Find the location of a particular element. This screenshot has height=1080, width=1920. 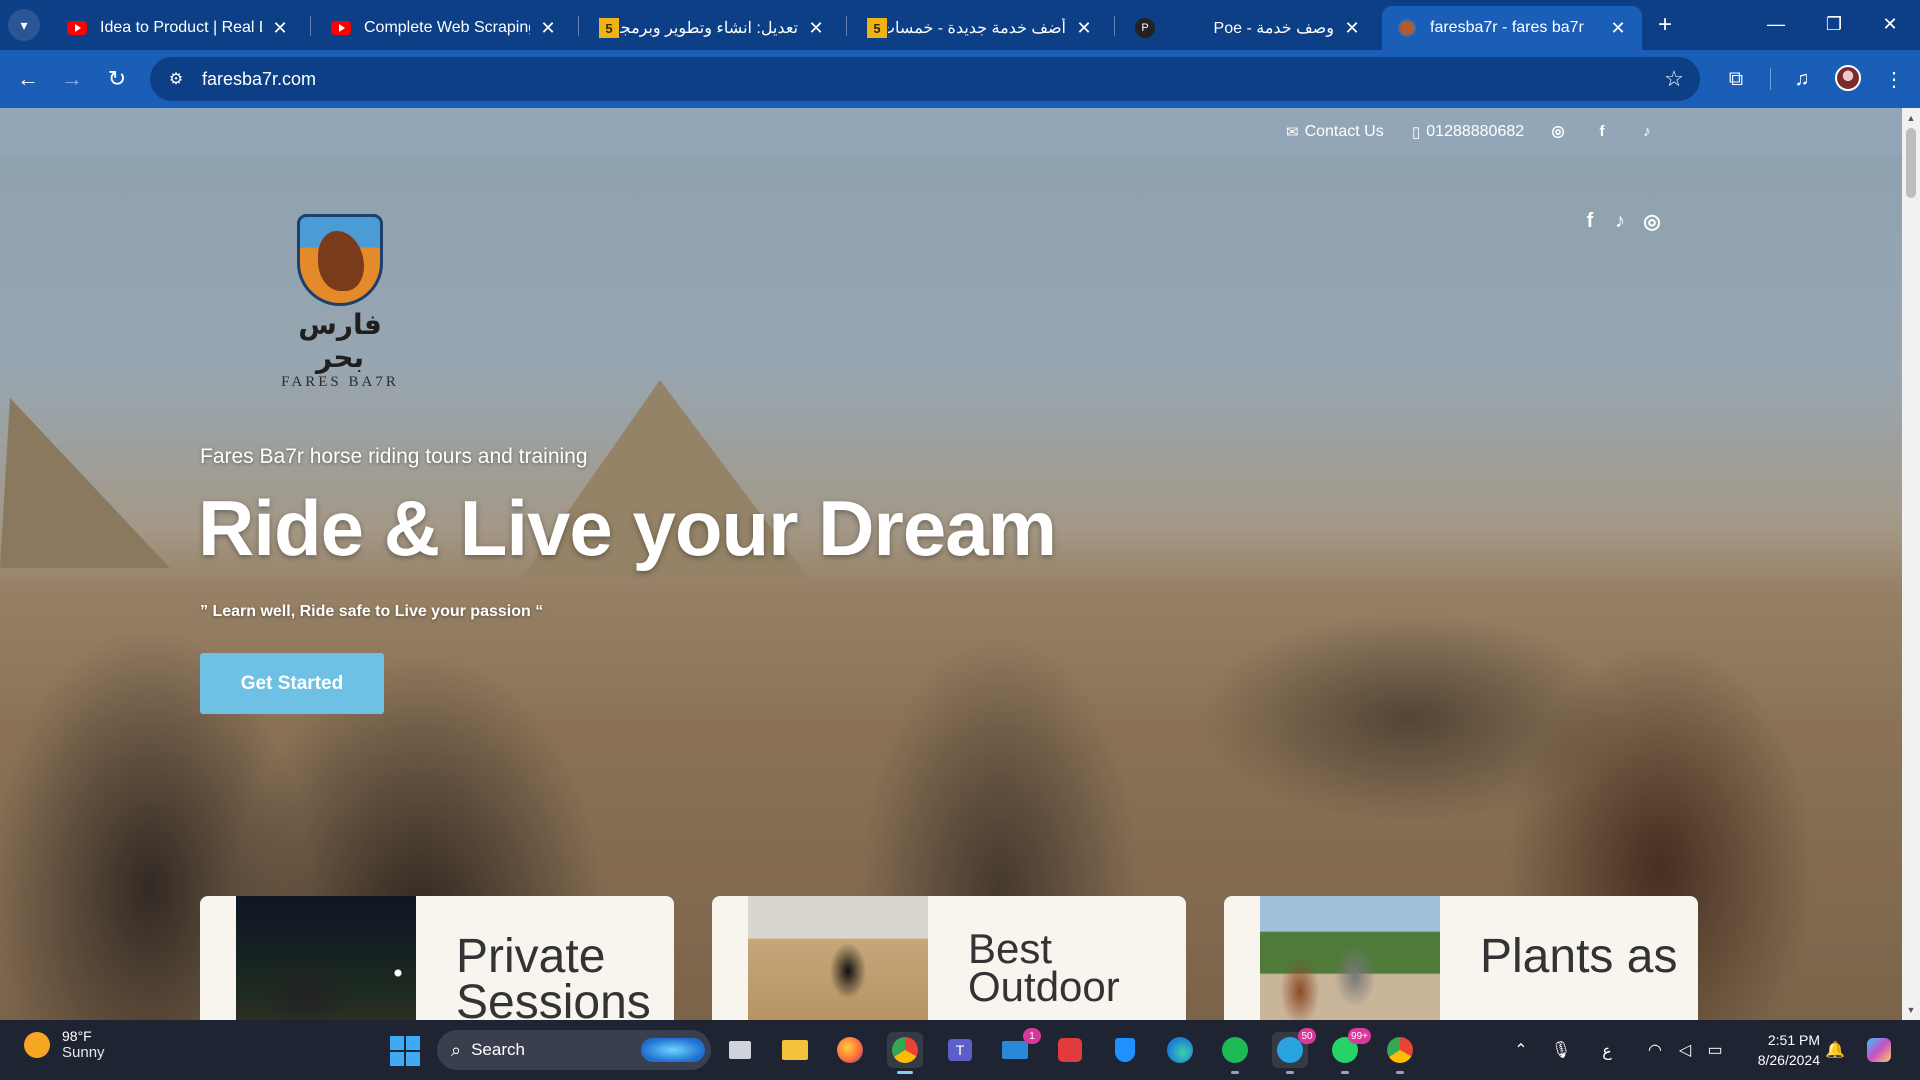

teams-icon: T is located at coordinates (960, 1050).